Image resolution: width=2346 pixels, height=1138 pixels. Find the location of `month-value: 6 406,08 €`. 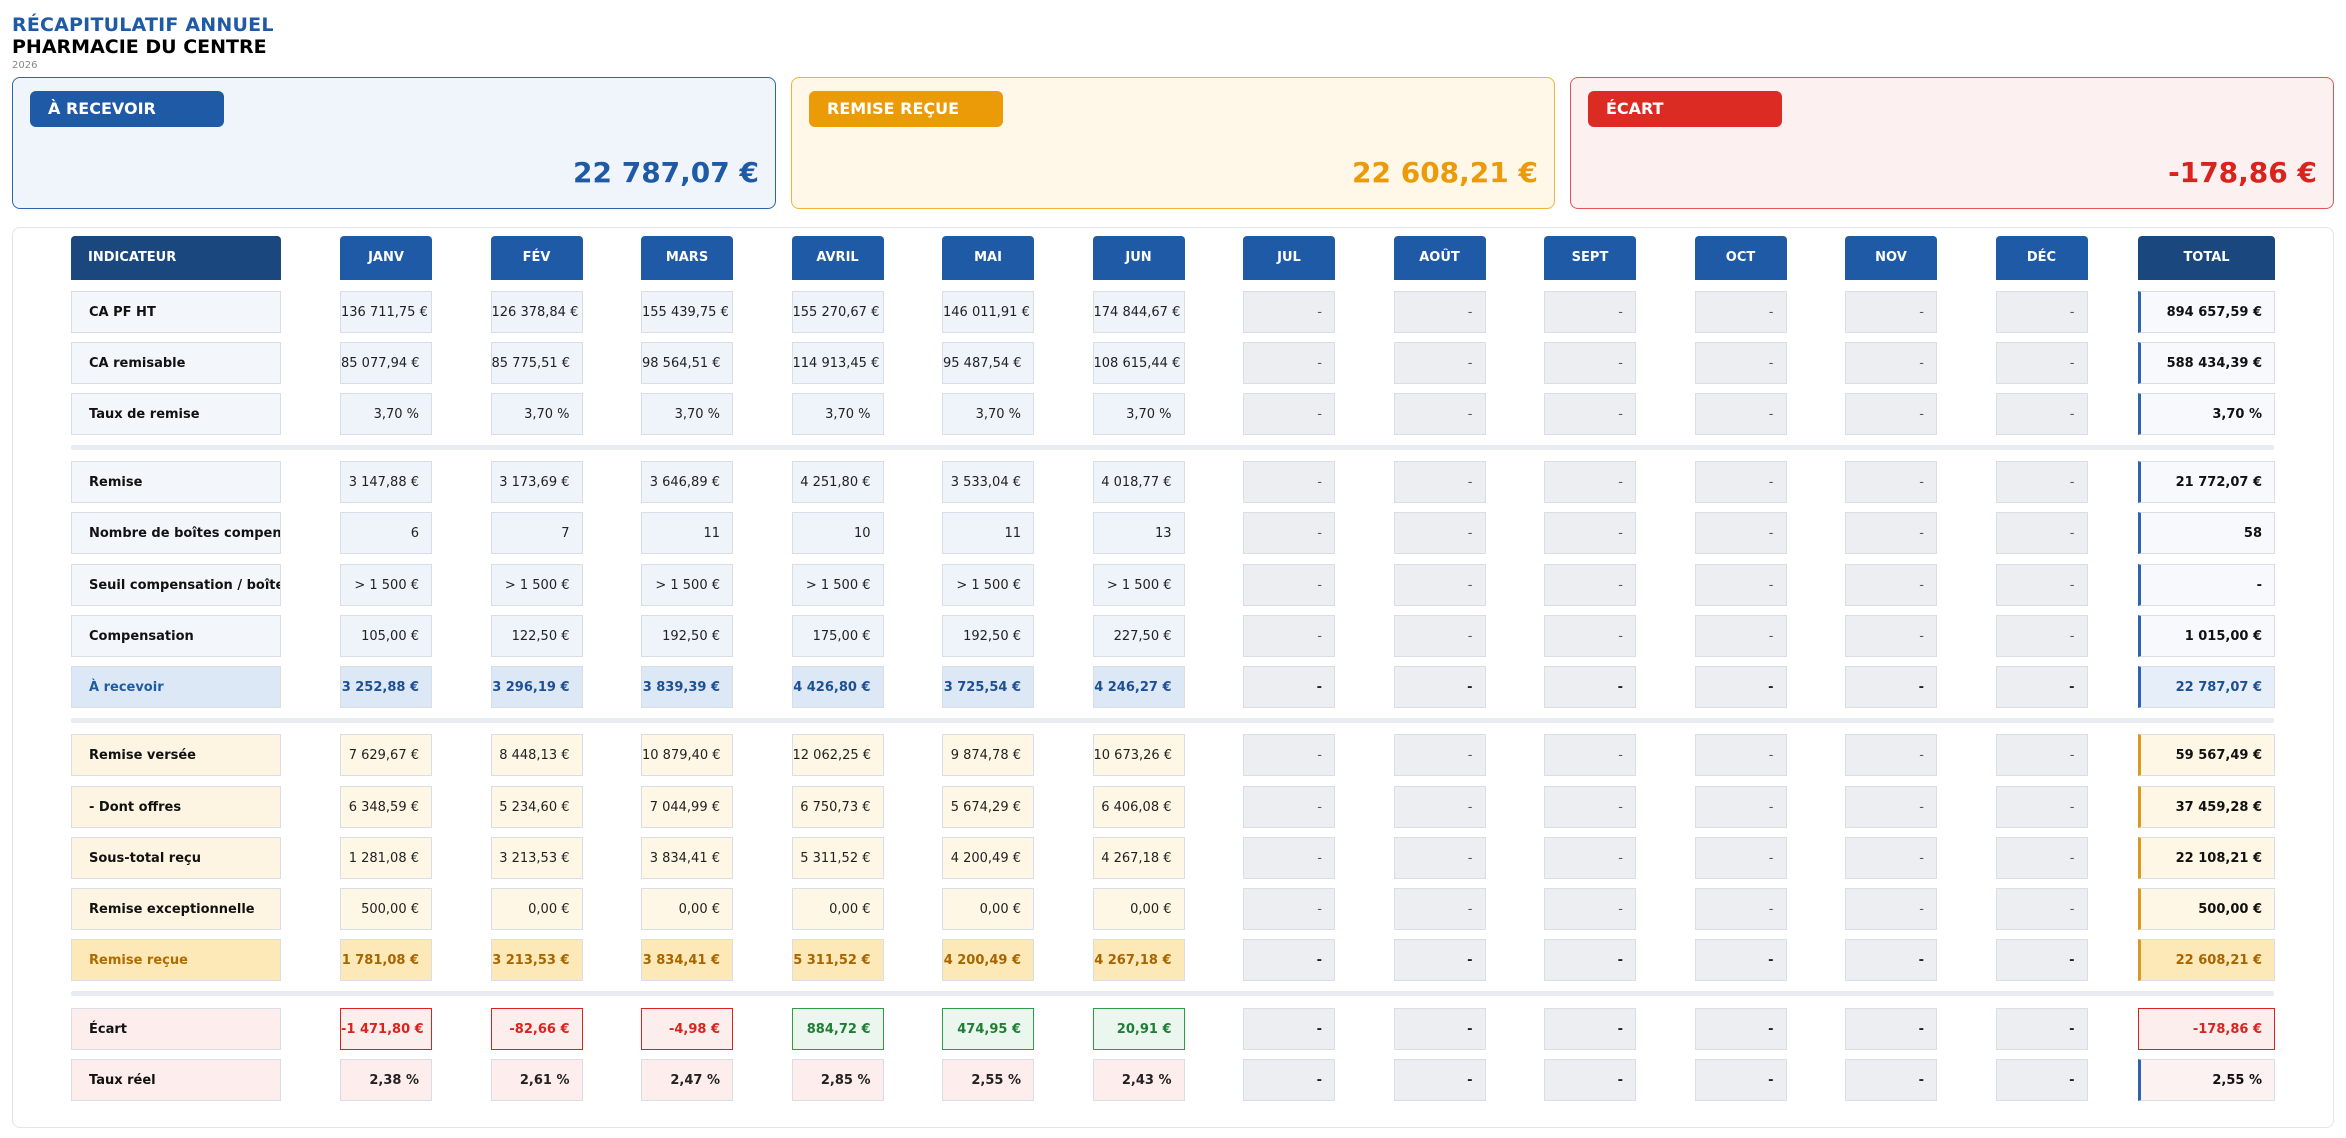

month-value: 6 406,08 € is located at coordinates (1138, 807).